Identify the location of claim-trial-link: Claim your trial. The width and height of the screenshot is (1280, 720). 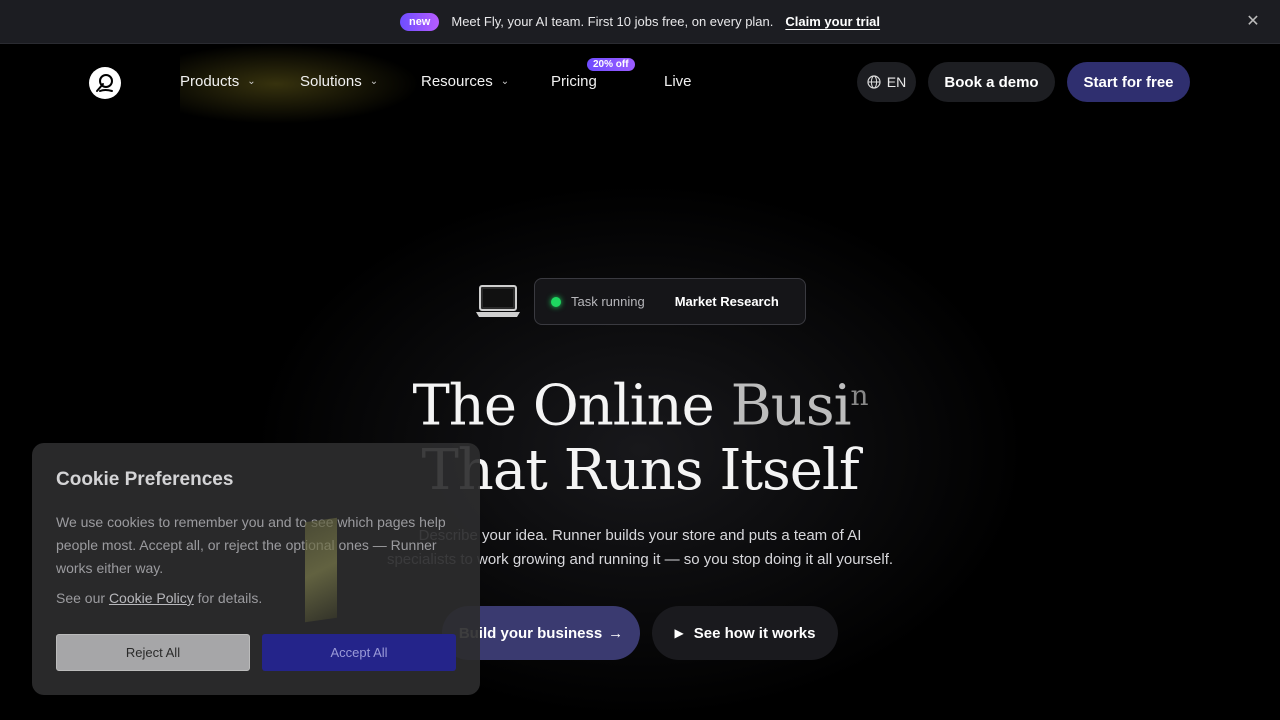
(832, 21).